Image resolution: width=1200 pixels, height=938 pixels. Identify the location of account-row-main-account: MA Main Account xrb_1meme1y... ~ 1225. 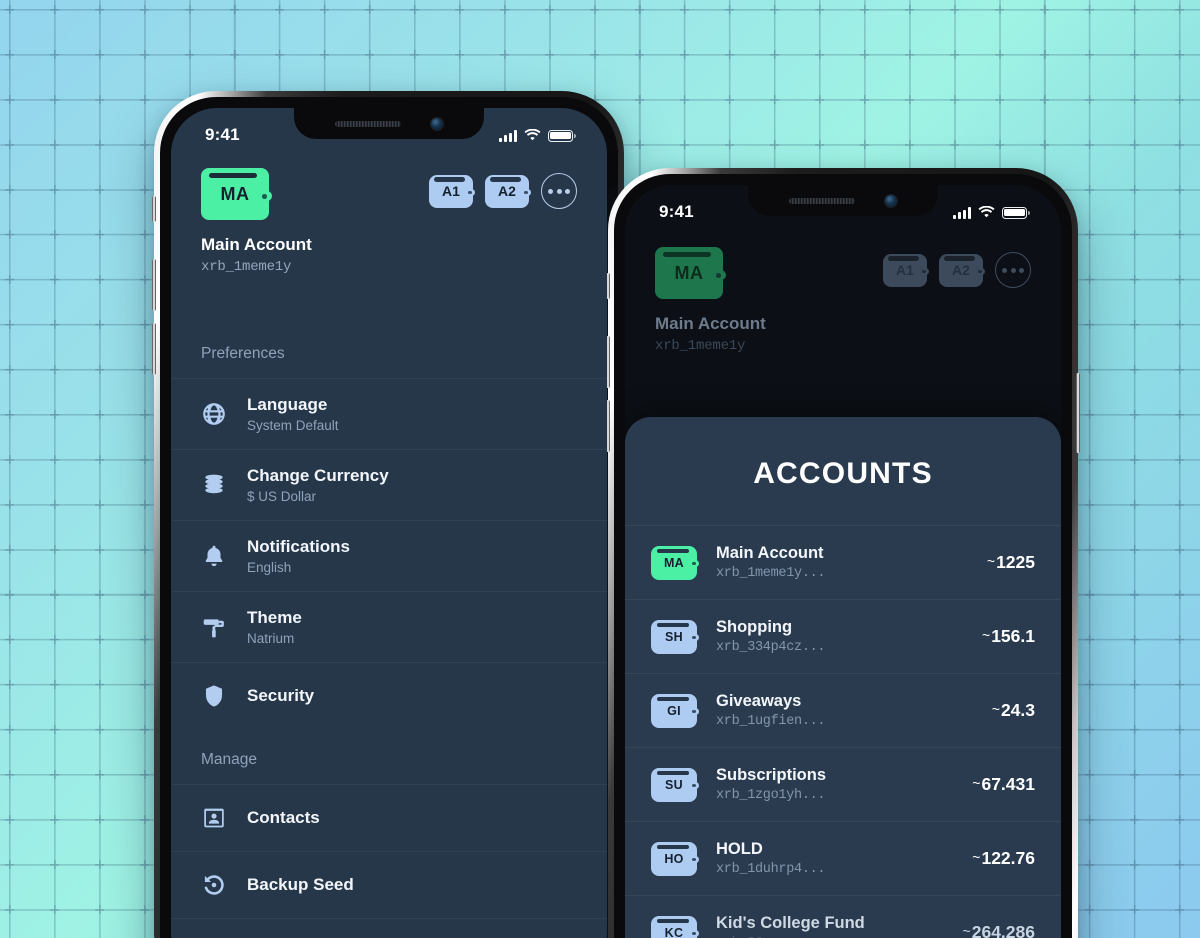
(843, 562).